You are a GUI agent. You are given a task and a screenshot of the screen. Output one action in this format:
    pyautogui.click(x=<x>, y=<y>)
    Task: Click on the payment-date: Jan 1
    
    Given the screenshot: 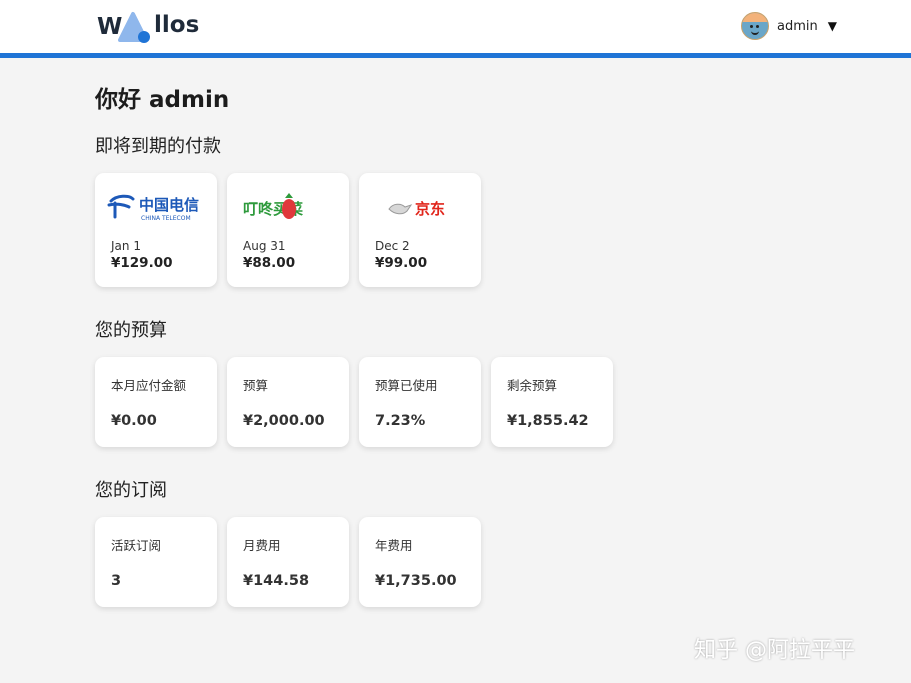 What is the action you would take?
    pyautogui.click(x=126, y=246)
    